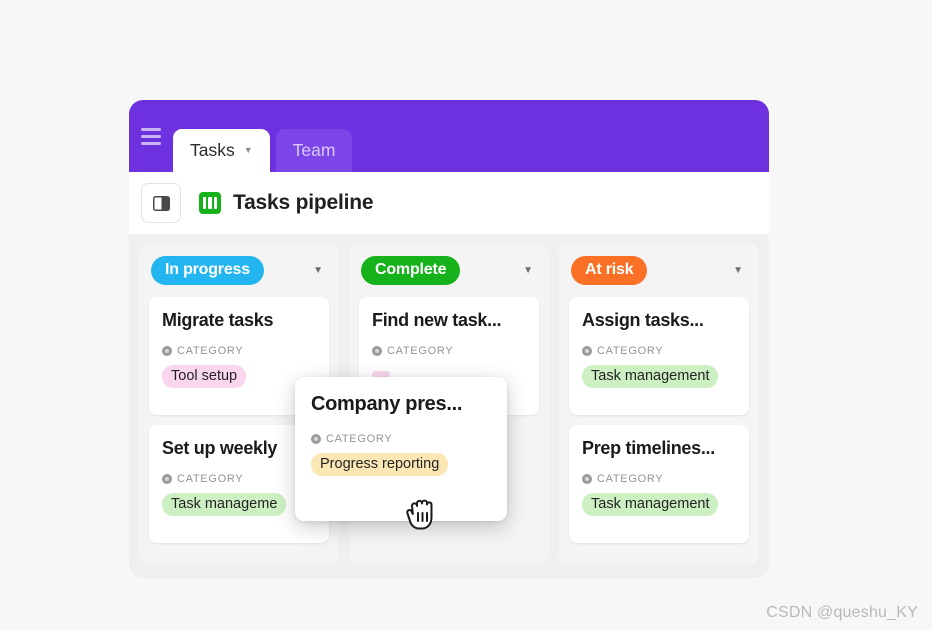 The image size is (932, 630). What do you see at coordinates (218, 320) in the screenshot?
I see `task-card-title: Migrate tasks` at bounding box center [218, 320].